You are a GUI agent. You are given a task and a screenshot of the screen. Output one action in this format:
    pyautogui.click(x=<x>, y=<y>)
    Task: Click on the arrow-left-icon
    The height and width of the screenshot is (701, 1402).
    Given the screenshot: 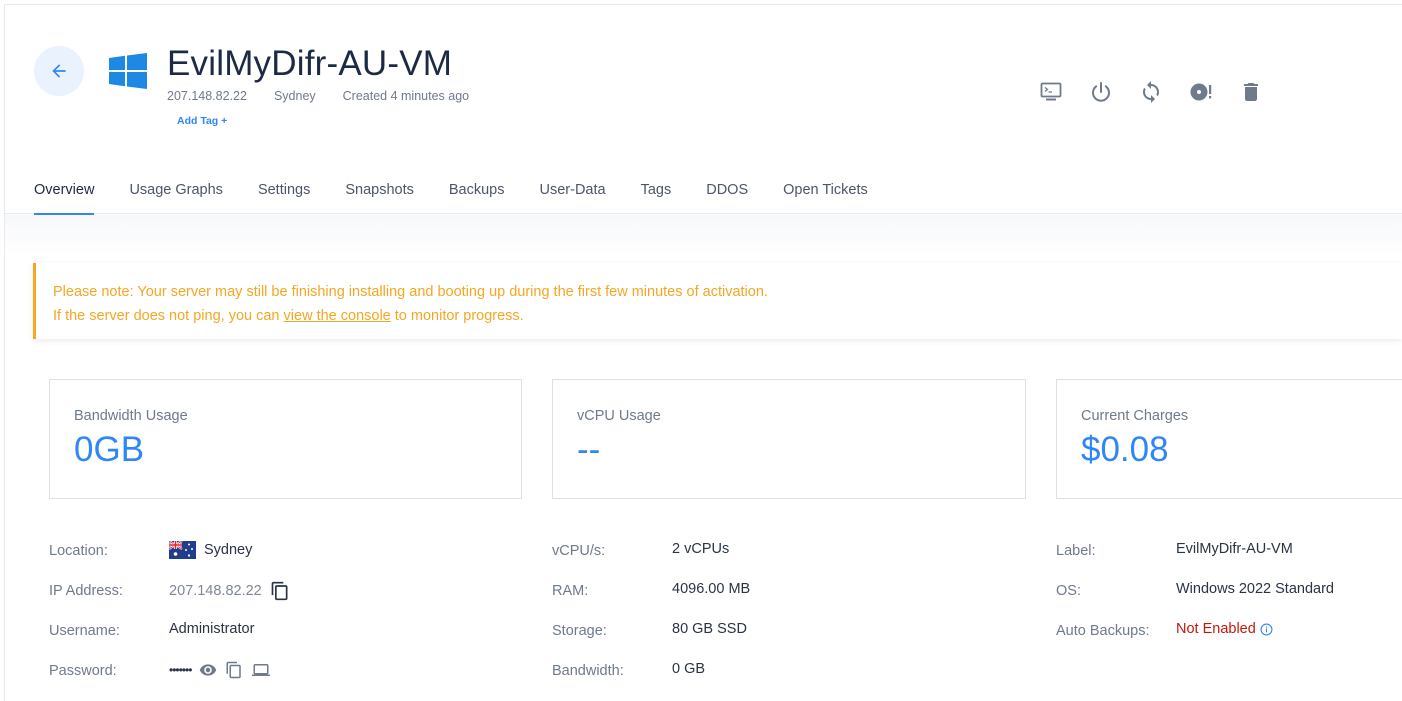 What is the action you would take?
    pyautogui.click(x=59, y=71)
    